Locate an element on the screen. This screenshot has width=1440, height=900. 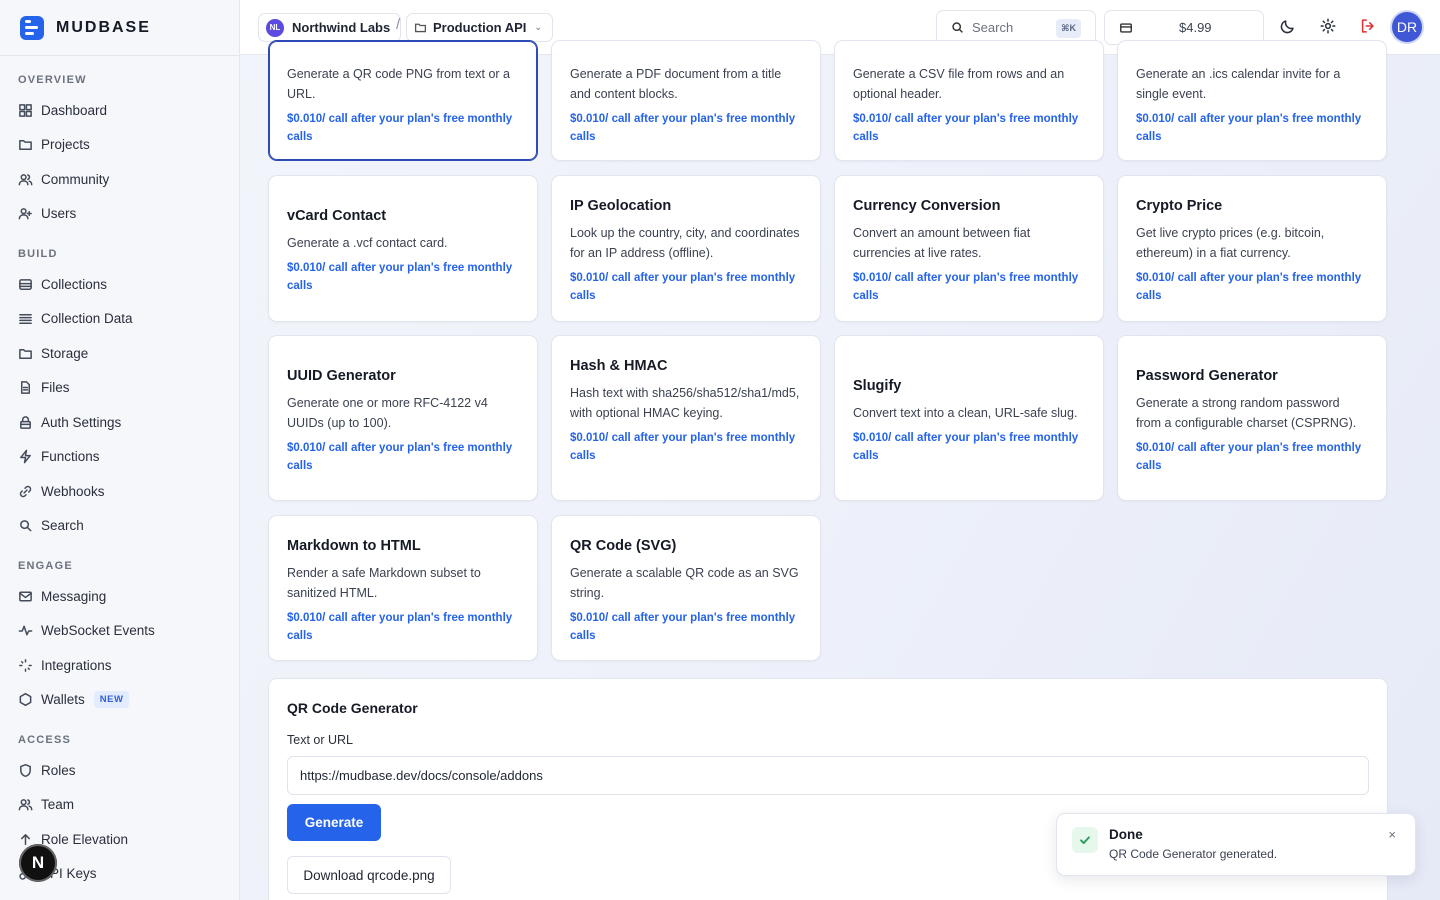
sidebar-item-messaging: Messaging is located at coordinates (128, 596).